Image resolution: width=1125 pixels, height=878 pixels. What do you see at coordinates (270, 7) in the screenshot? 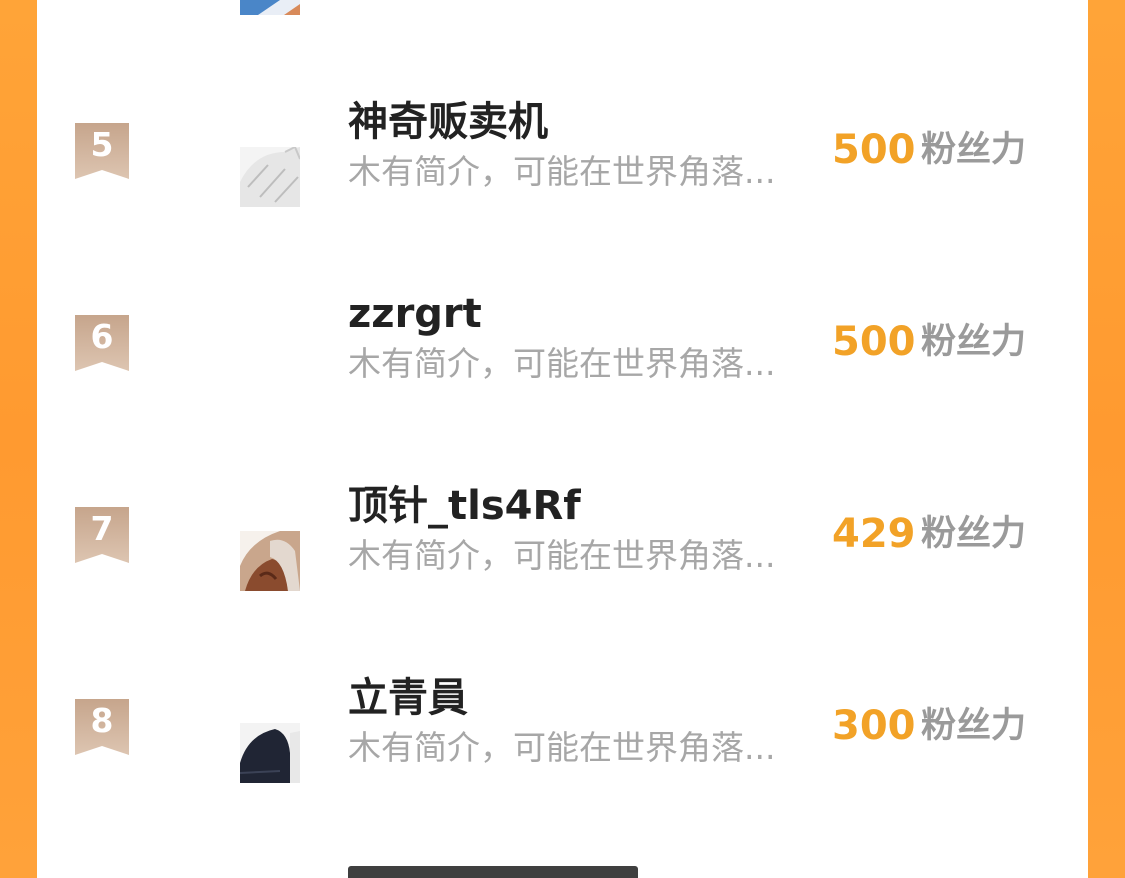
I see `partial-avatar` at bounding box center [270, 7].